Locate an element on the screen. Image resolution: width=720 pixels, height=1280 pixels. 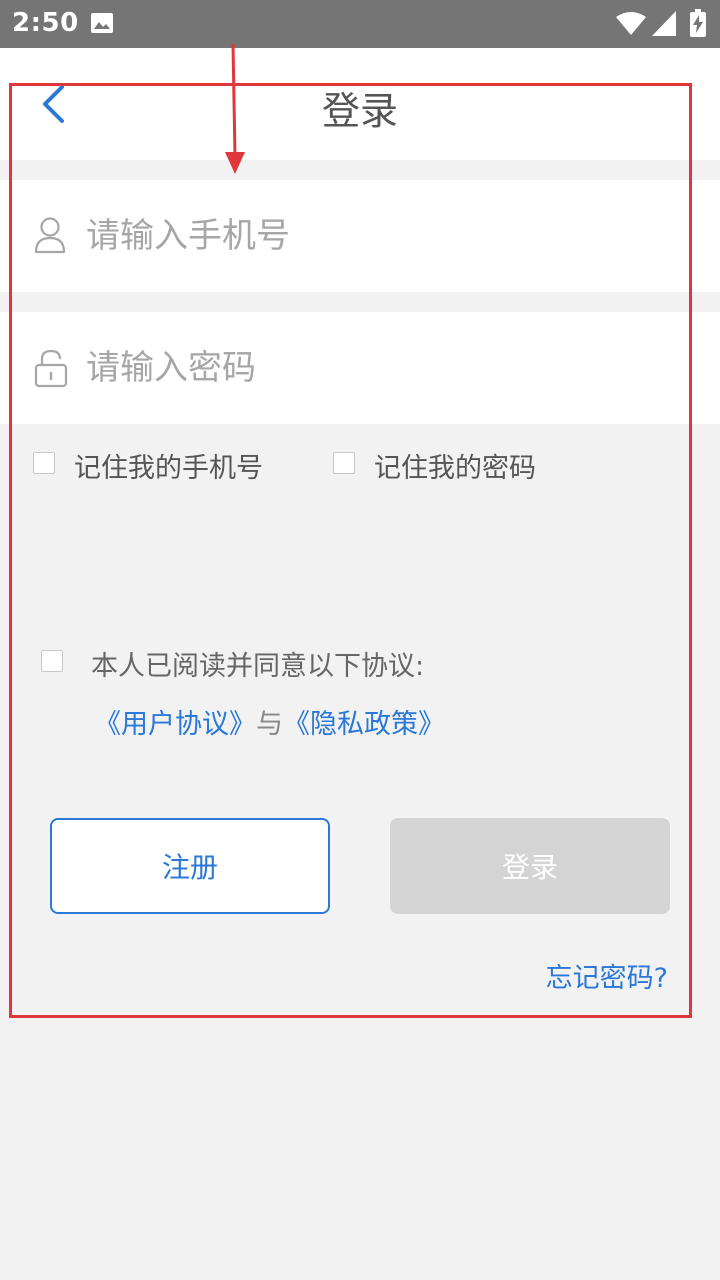
agreement-checkbox is located at coordinates (52, 661).